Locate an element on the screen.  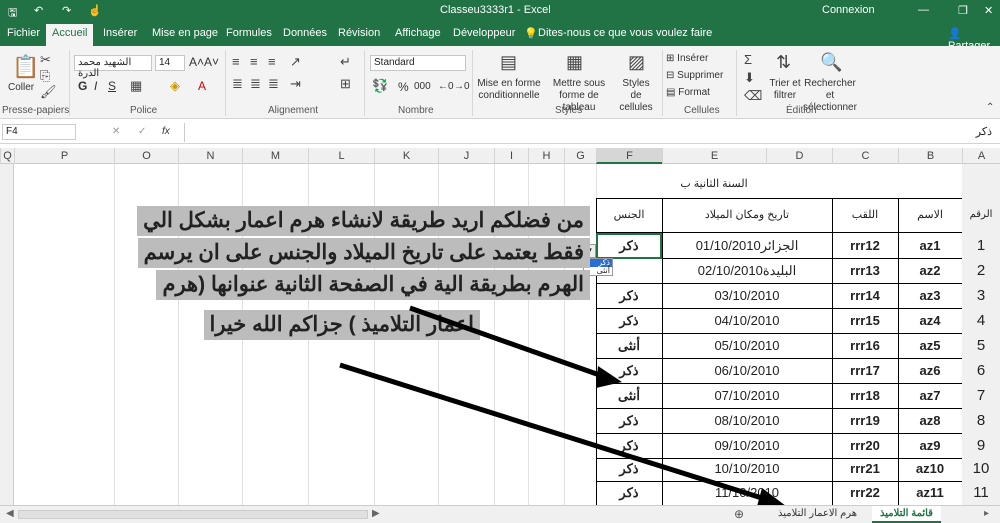
scroll-left-icon: ◀ is located at coordinates (10, 513).